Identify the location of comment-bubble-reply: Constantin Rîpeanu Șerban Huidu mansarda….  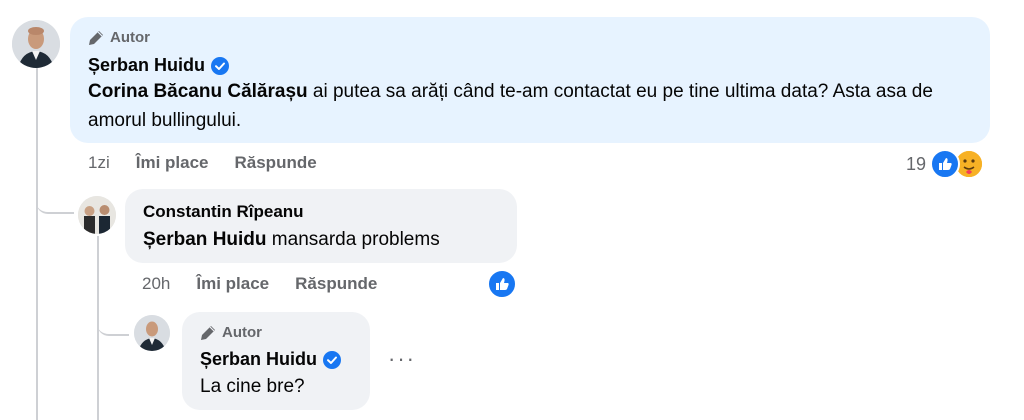
(321, 226).